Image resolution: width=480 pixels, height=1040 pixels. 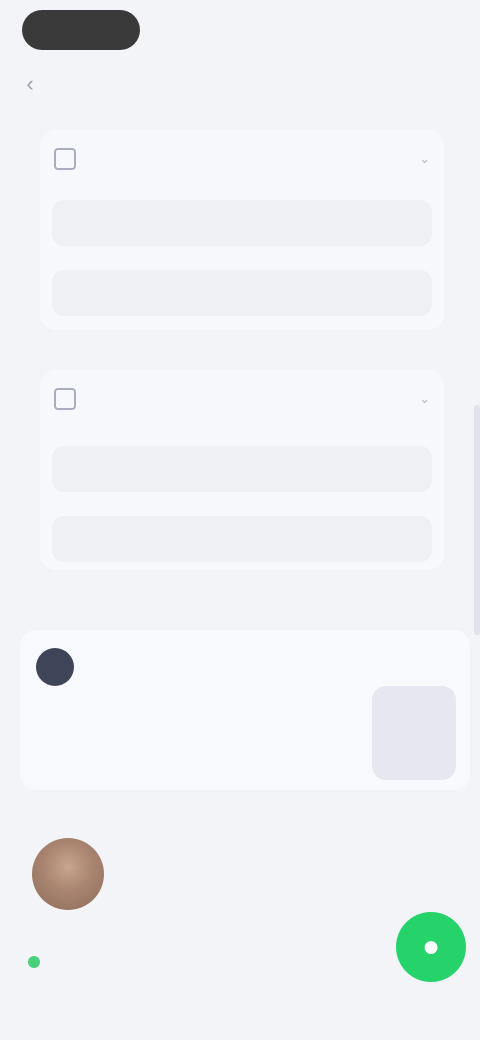 I want to click on chat-fab-button: ●, so click(x=431, y=947).